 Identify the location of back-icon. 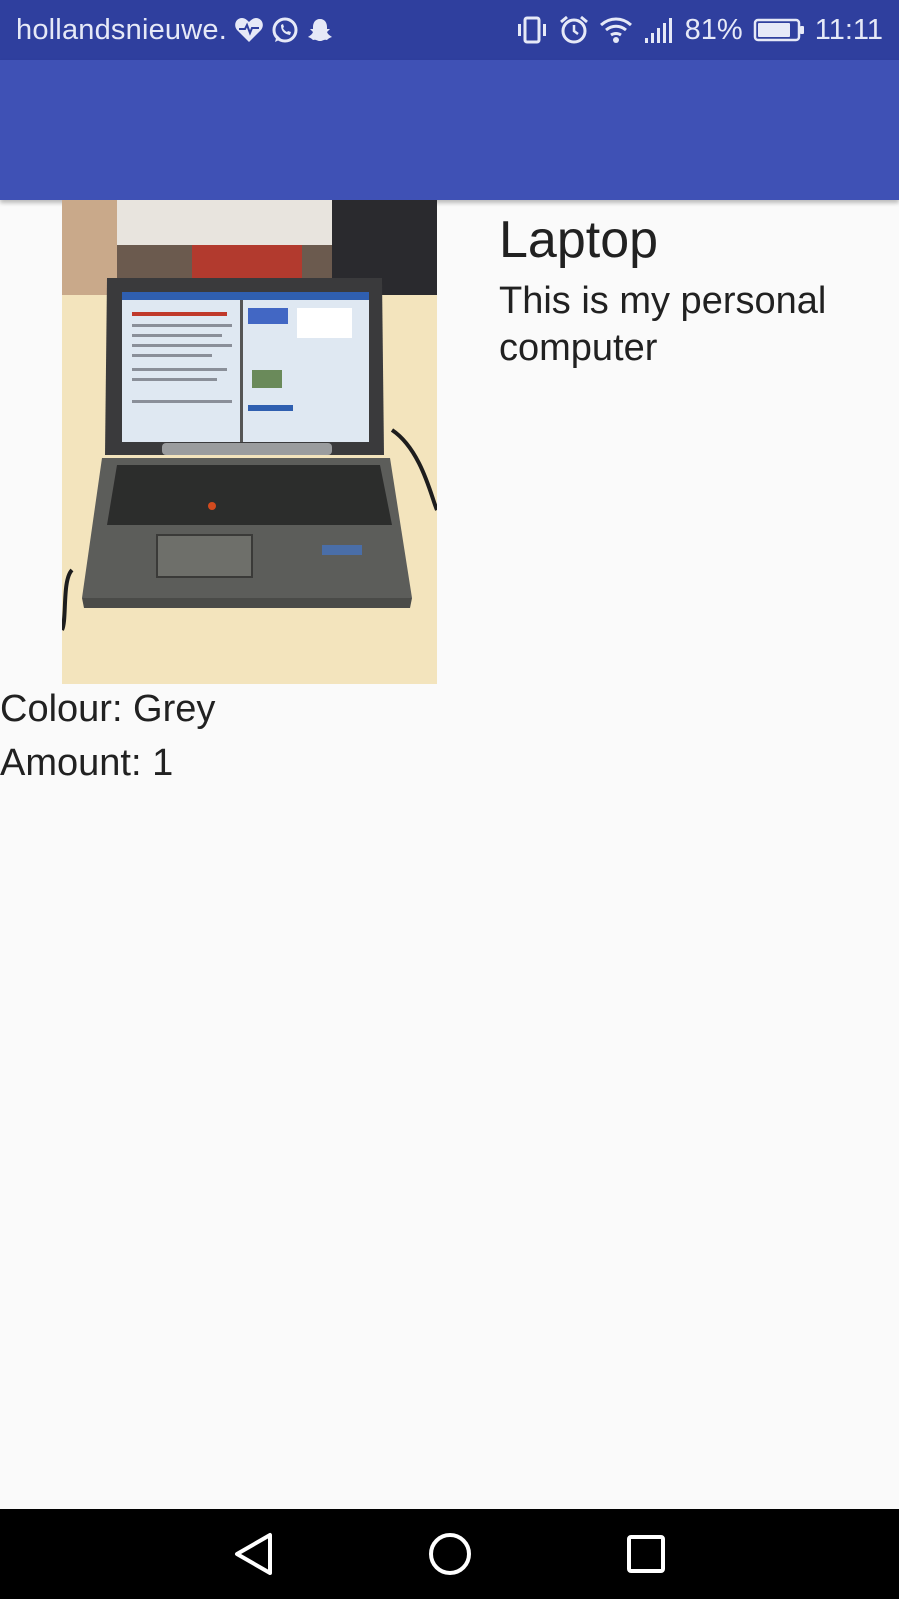
(254, 1554).